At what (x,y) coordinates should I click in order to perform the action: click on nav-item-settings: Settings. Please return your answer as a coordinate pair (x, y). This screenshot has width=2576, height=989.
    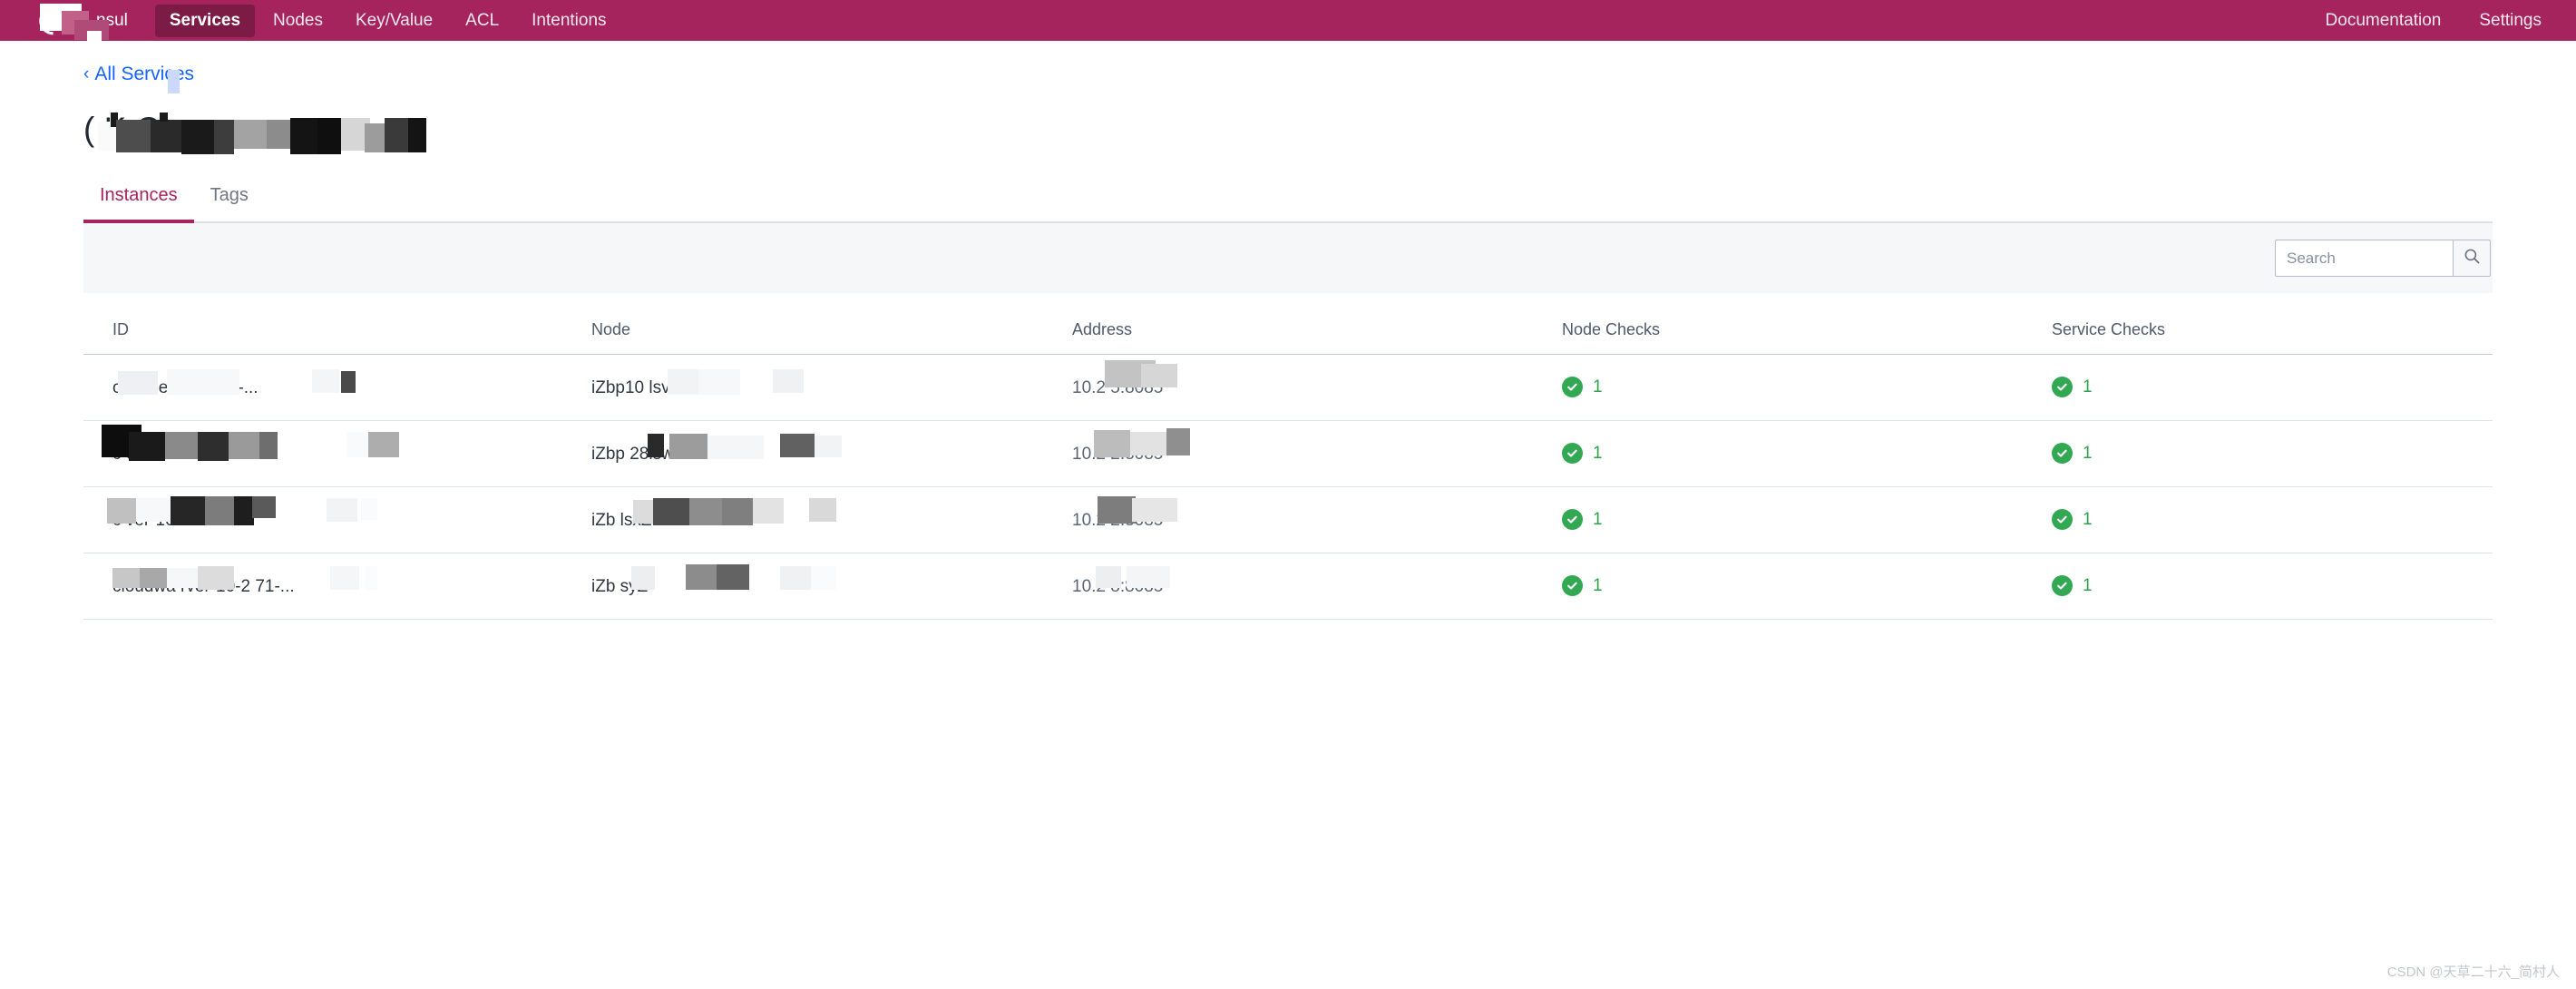
    Looking at the image, I should click on (2510, 21).